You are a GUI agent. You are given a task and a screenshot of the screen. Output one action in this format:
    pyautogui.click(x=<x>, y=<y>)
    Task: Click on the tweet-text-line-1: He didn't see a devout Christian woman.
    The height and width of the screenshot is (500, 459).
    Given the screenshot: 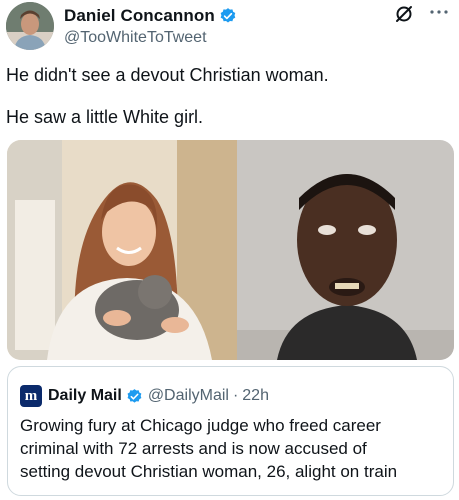 What is the action you would take?
    pyautogui.click(x=167, y=75)
    